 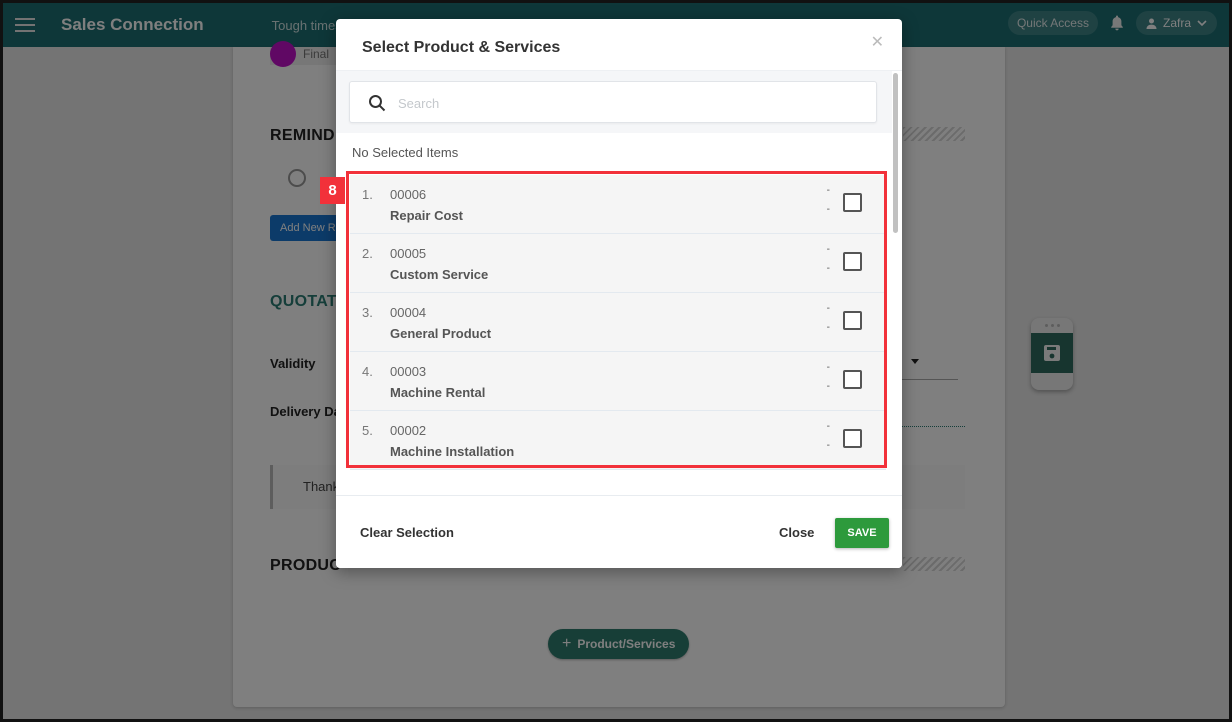 What do you see at coordinates (628, 103) in the screenshot?
I see `search-input` at bounding box center [628, 103].